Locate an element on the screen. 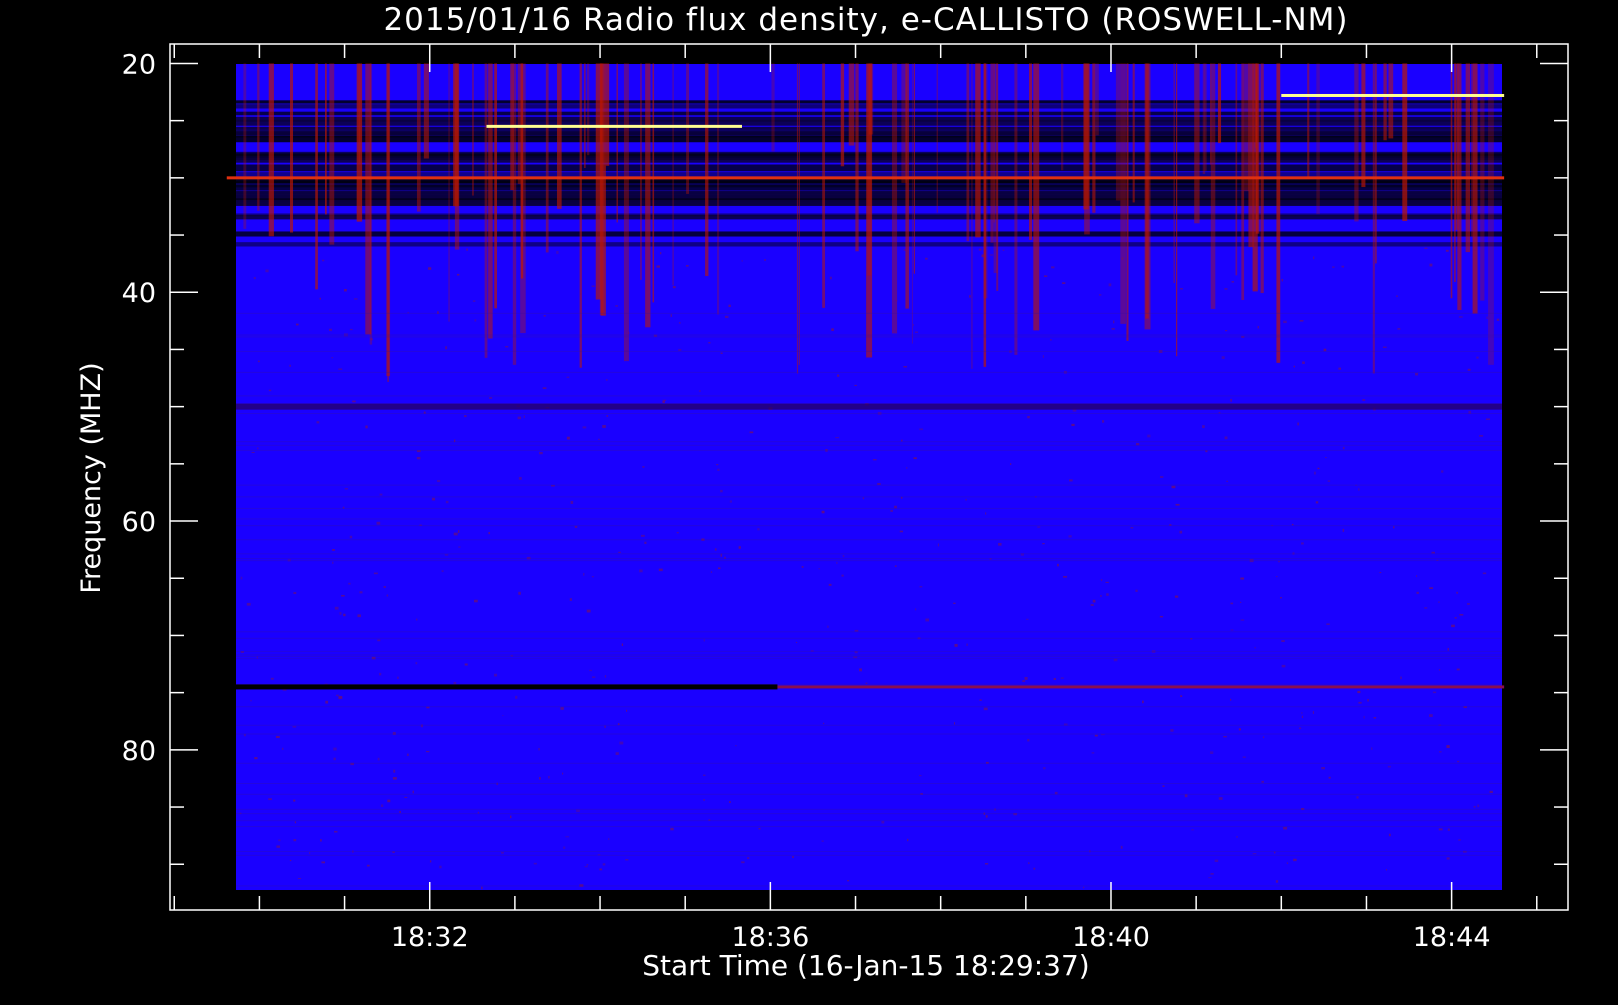 This screenshot has height=1005, width=1618. x-tick-label: 18:44 is located at coordinates (1452, 937).